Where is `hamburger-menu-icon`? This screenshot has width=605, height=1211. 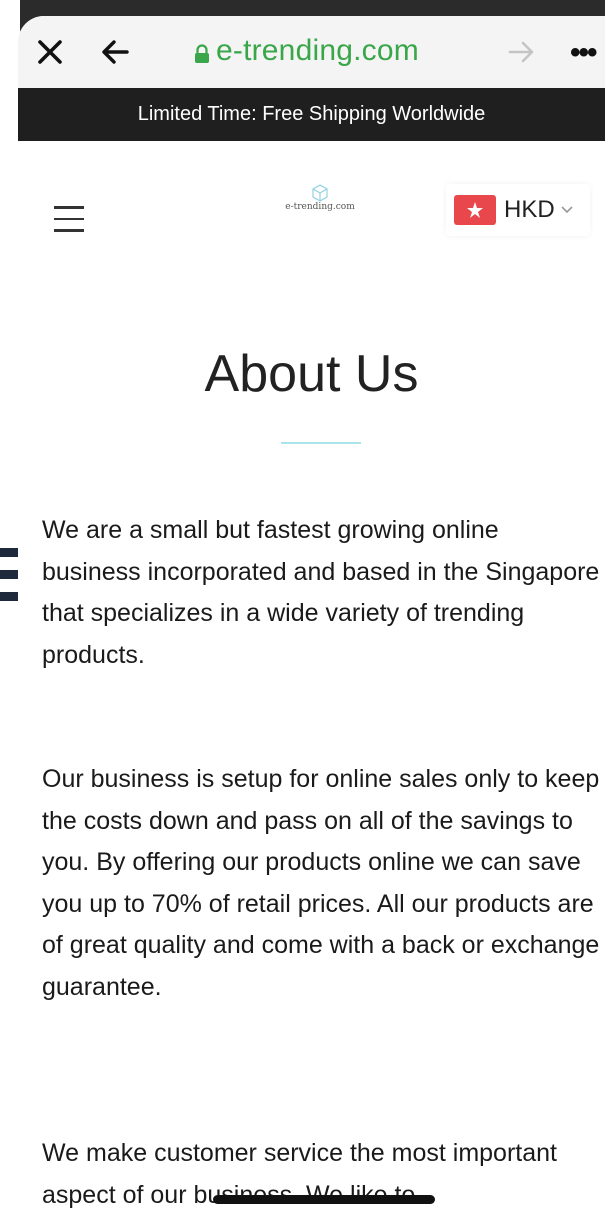
hamburger-menu-icon is located at coordinates (69, 219).